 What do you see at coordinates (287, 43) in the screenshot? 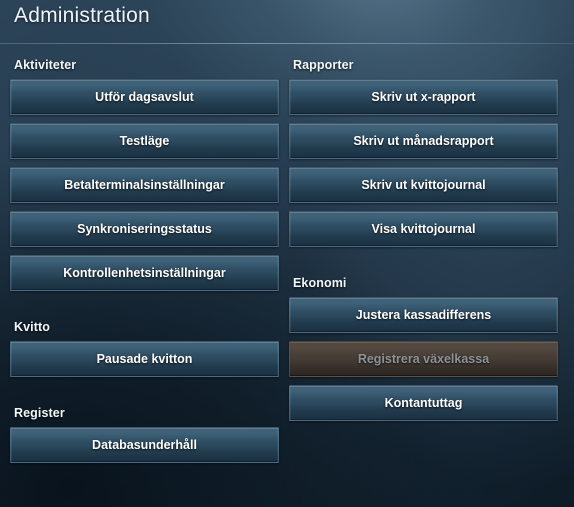
I see `header-divider` at bounding box center [287, 43].